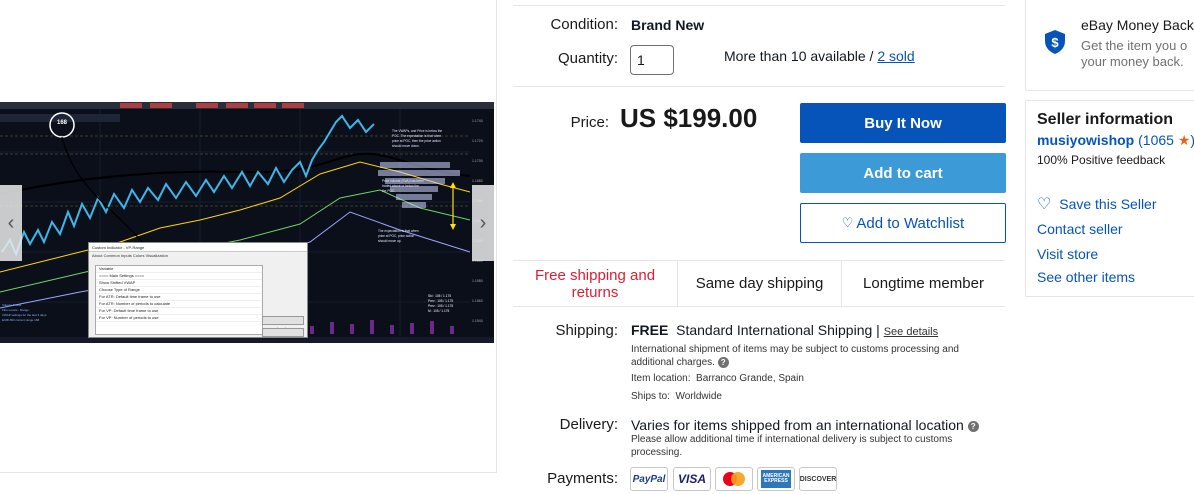  I want to click on svg-text: 1.1700, so click(477, 161).